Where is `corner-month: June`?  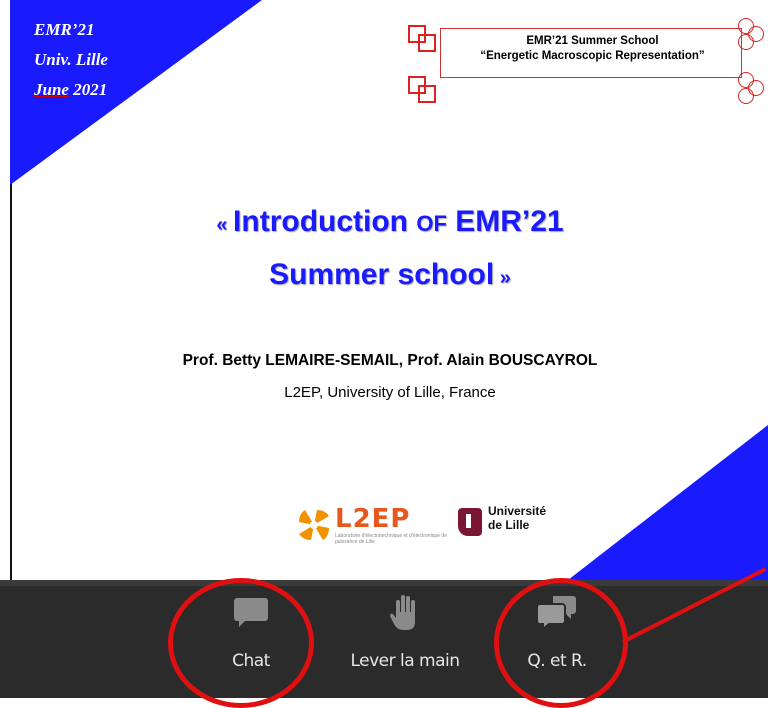 corner-month: June is located at coordinates (51, 89).